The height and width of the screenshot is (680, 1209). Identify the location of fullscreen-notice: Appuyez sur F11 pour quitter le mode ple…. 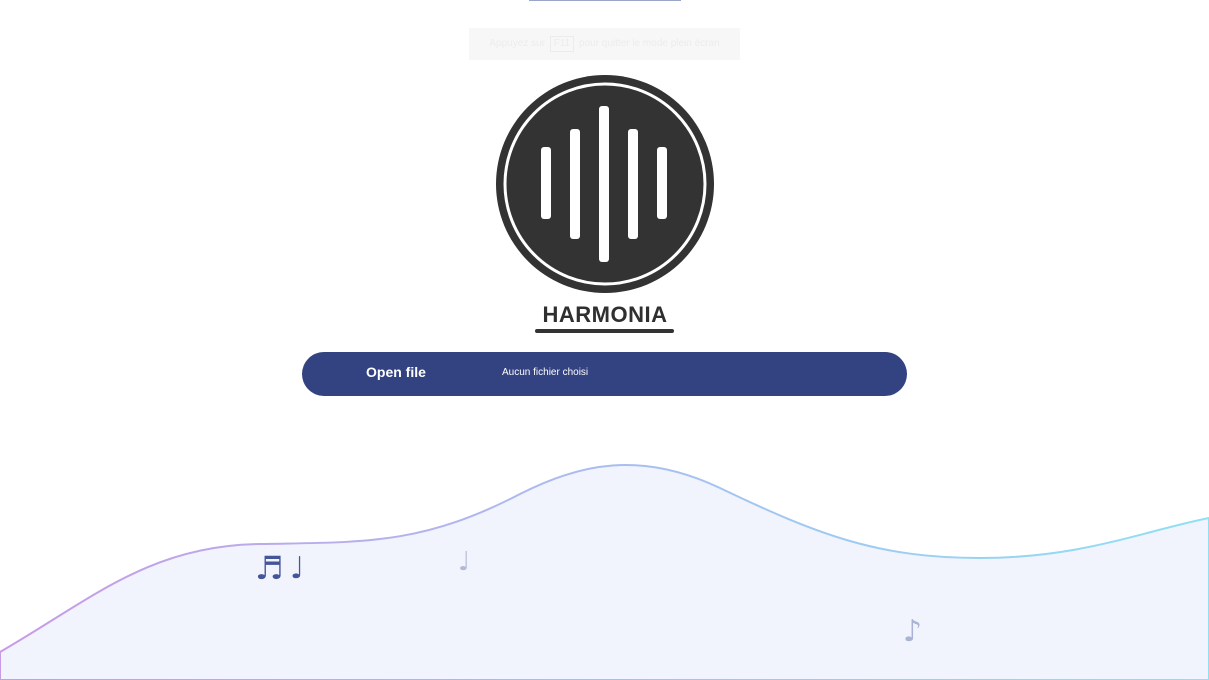
(604, 44).